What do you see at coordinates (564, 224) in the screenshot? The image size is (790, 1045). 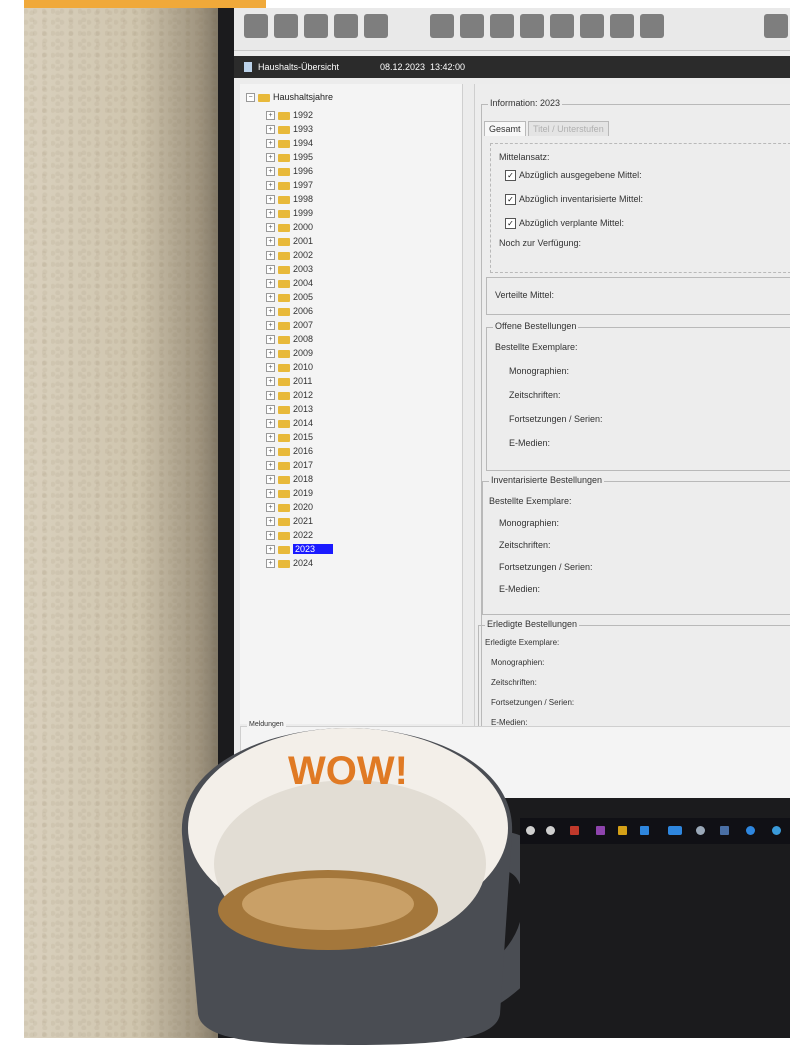 I see `check-row-verplant: ✓ Abzüglich verplante Mittel:` at bounding box center [564, 224].